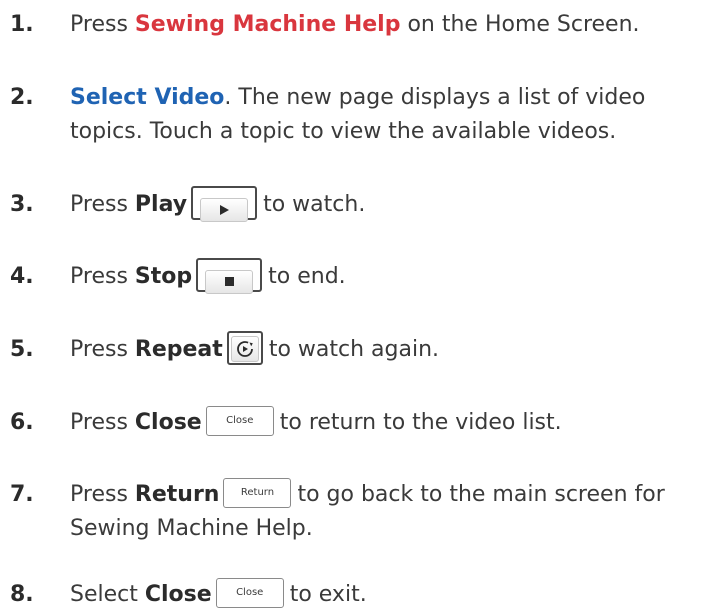 The width and height of the screenshot is (727, 616). I want to click on step-text-post: to end., so click(307, 276).